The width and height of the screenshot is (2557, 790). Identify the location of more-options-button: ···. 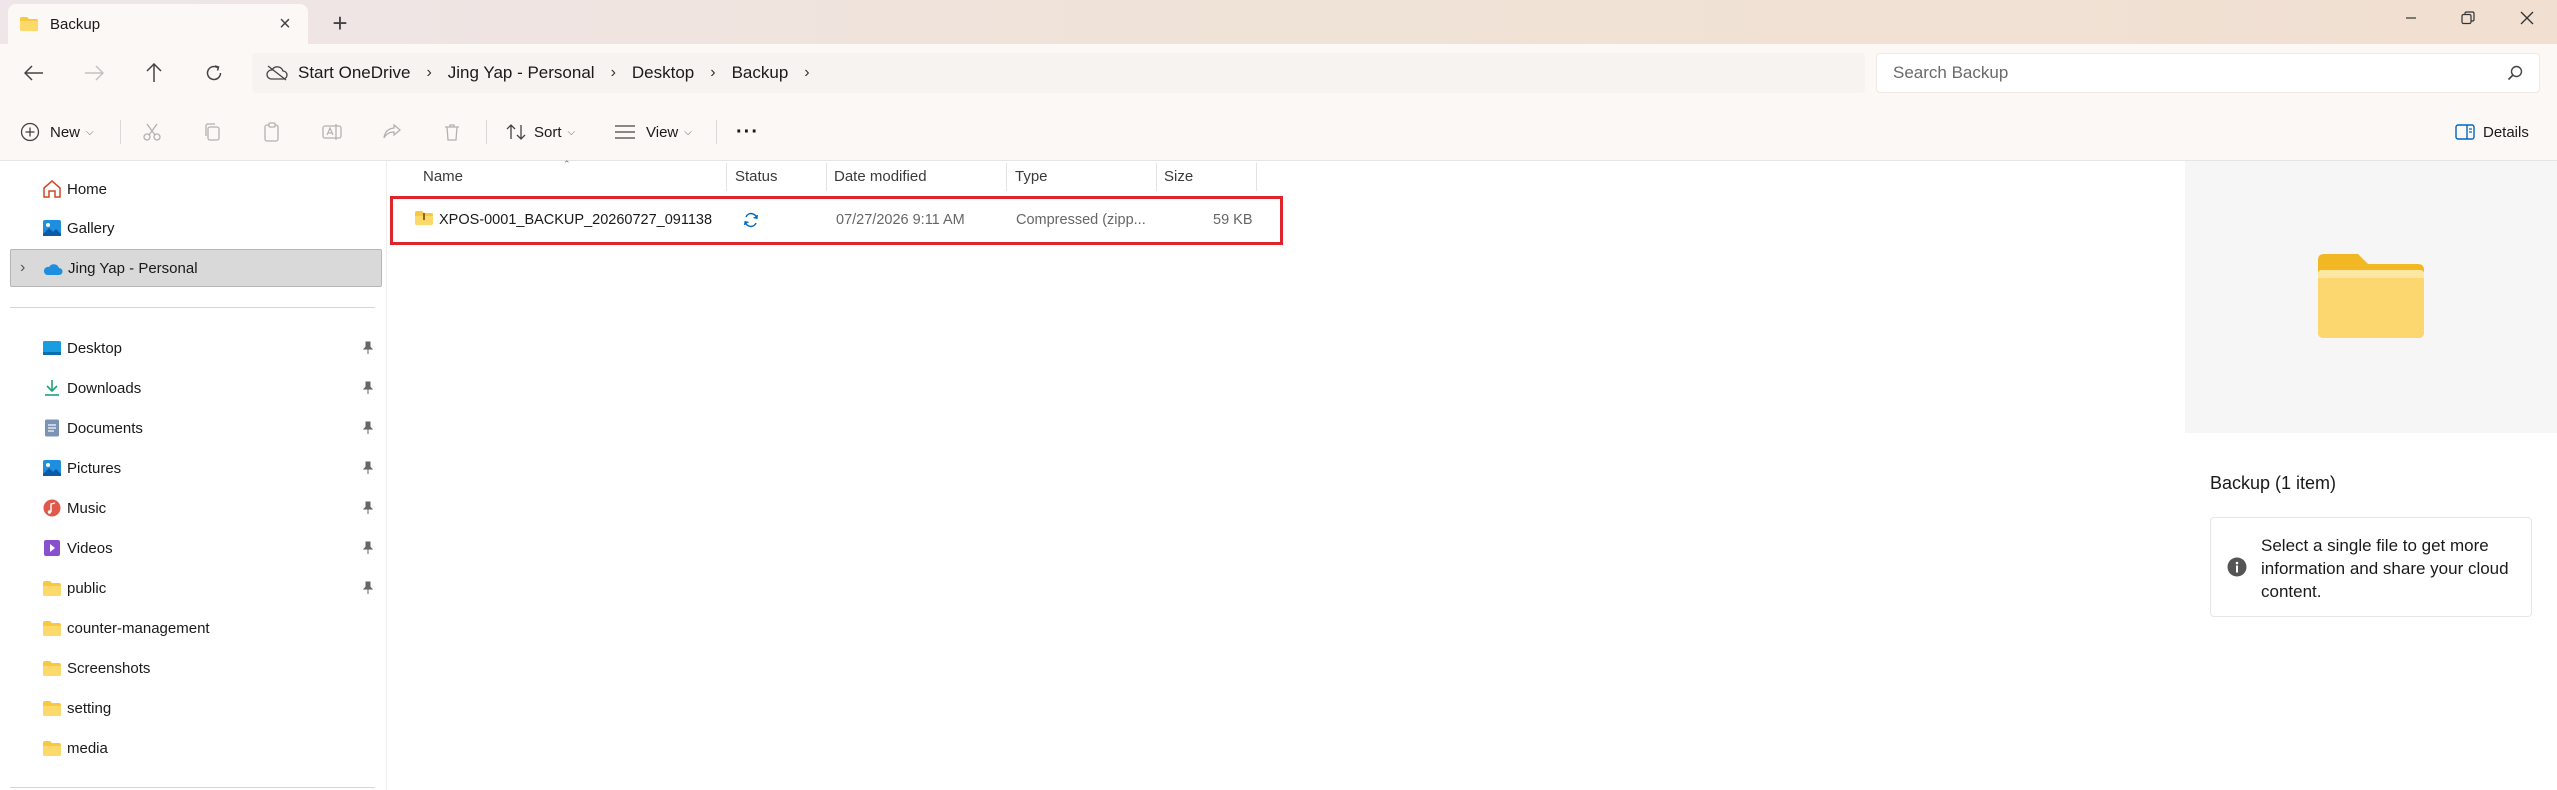
(747, 132).